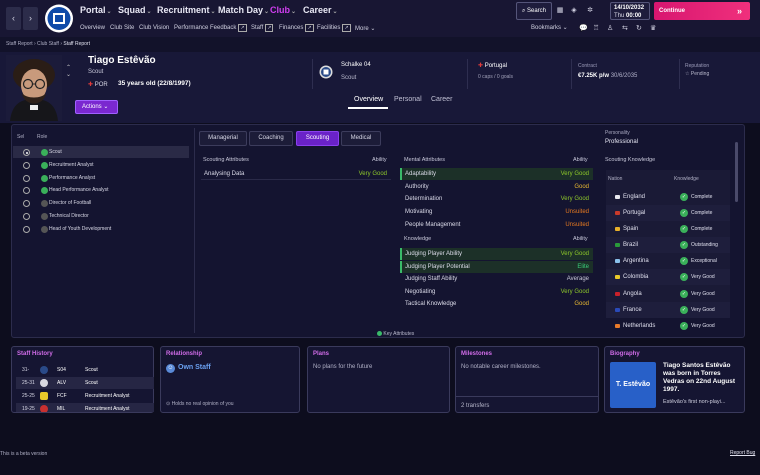 Image resolution: width=760 pixels, height=475 pixels. Describe the element at coordinates (368, 99) in the screenshot. I see `tab-overview: Overview` at that location.